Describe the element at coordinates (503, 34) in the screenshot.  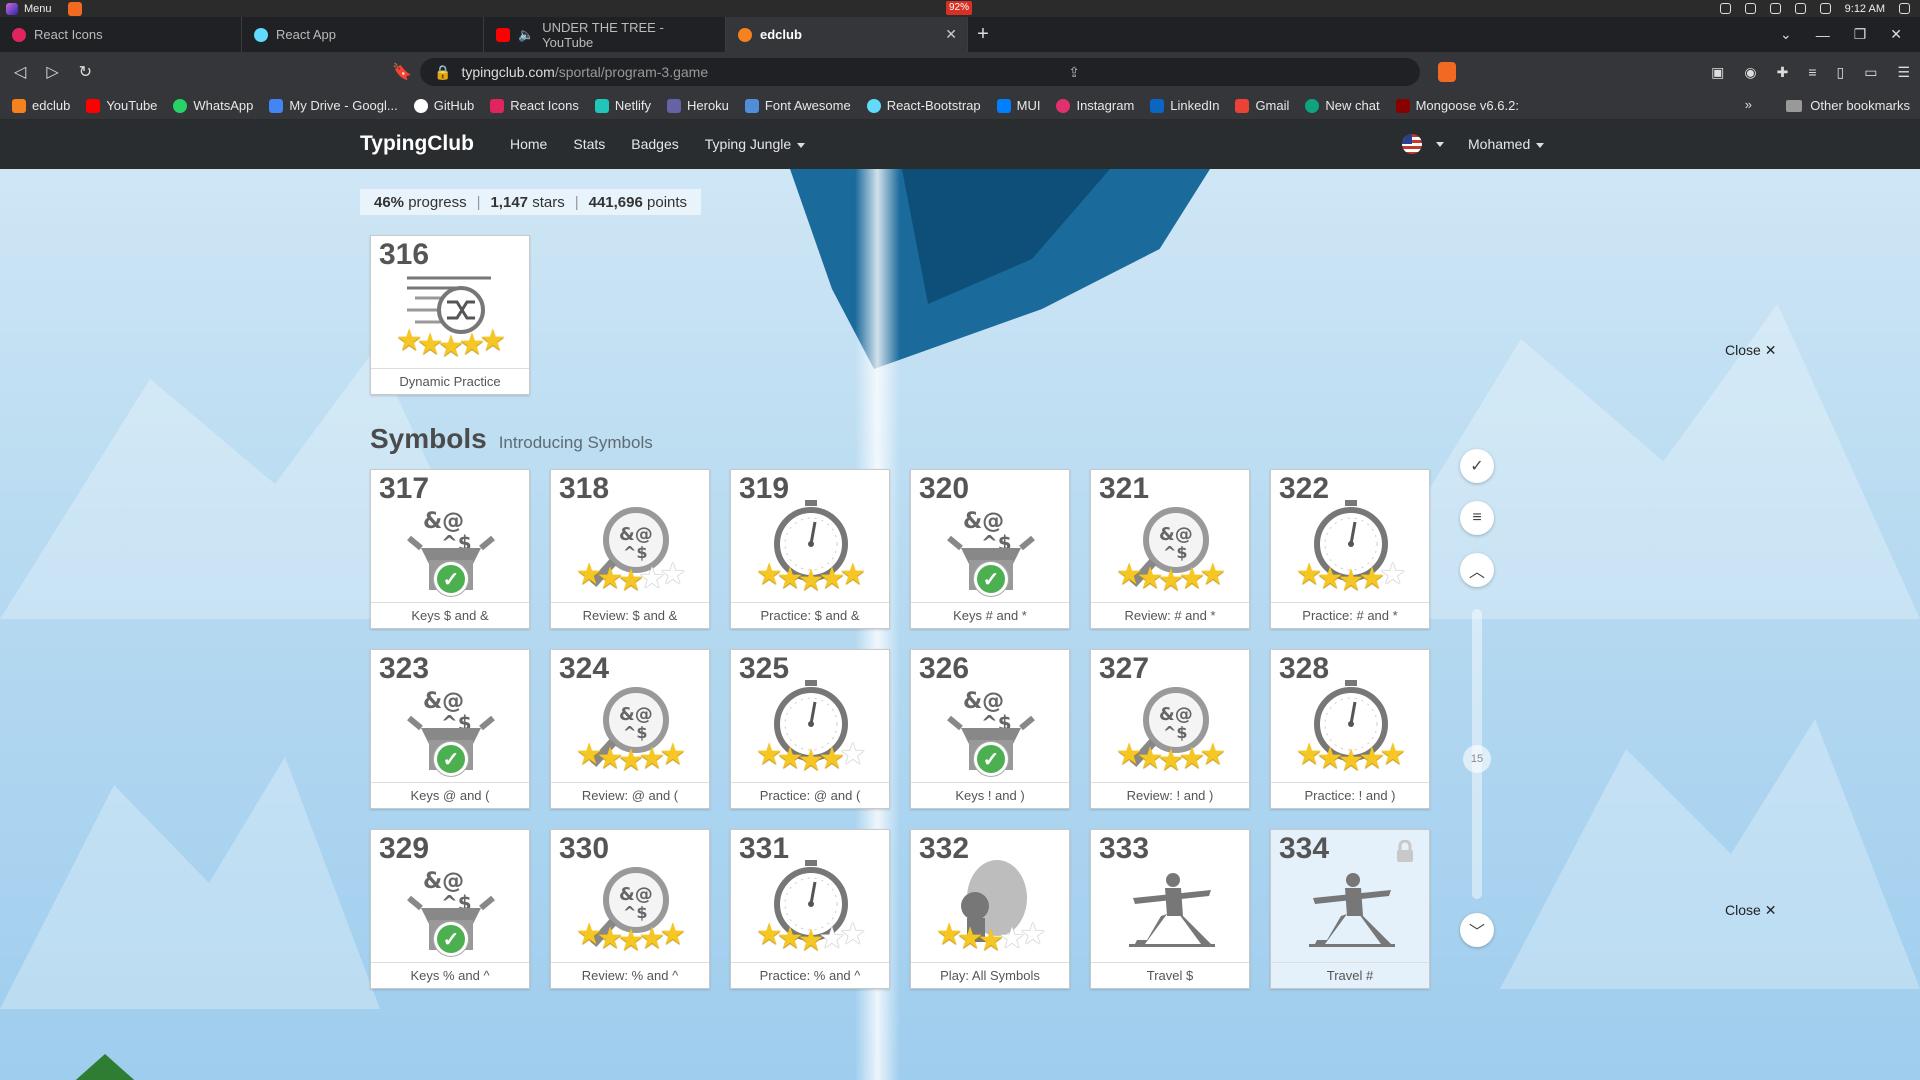
I see `youtube-favicon-icon` at that location.